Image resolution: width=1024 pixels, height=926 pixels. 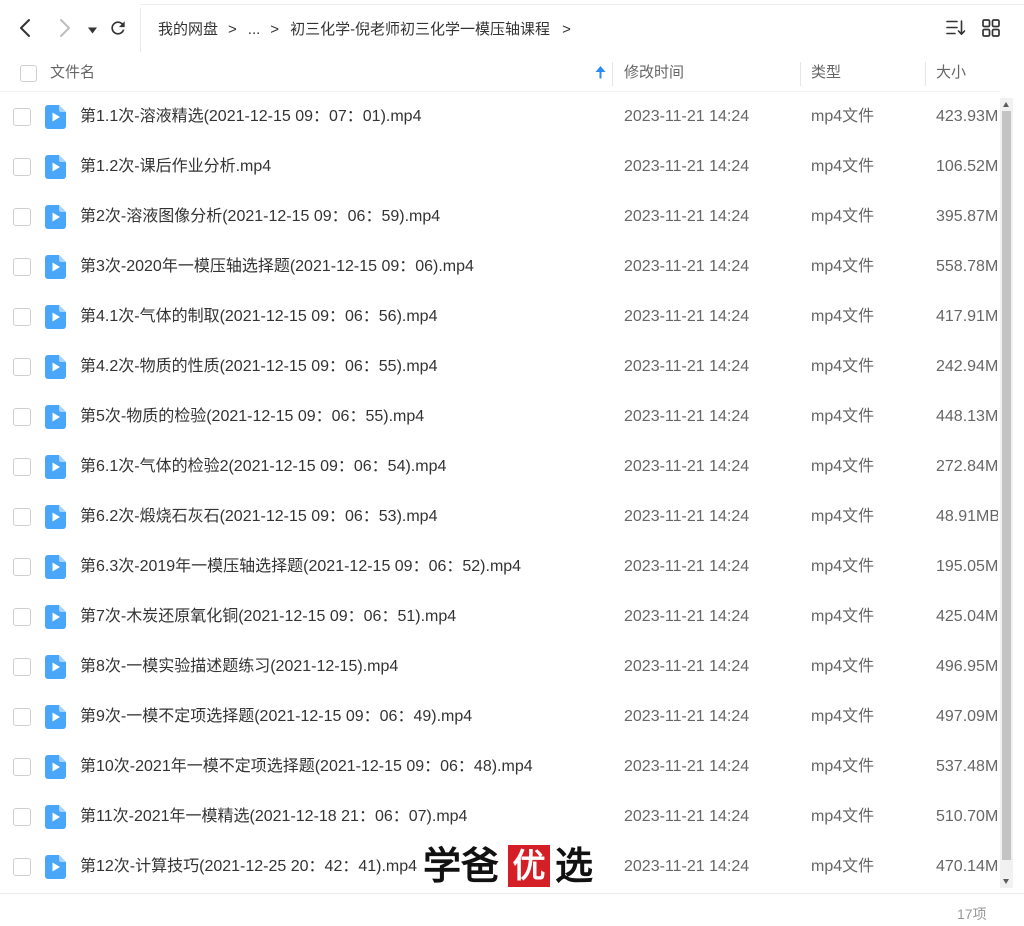 What do you see at coordinates (118, 30) in the screenshot?
I see `refresh-button` at bounding box center [118, 30].